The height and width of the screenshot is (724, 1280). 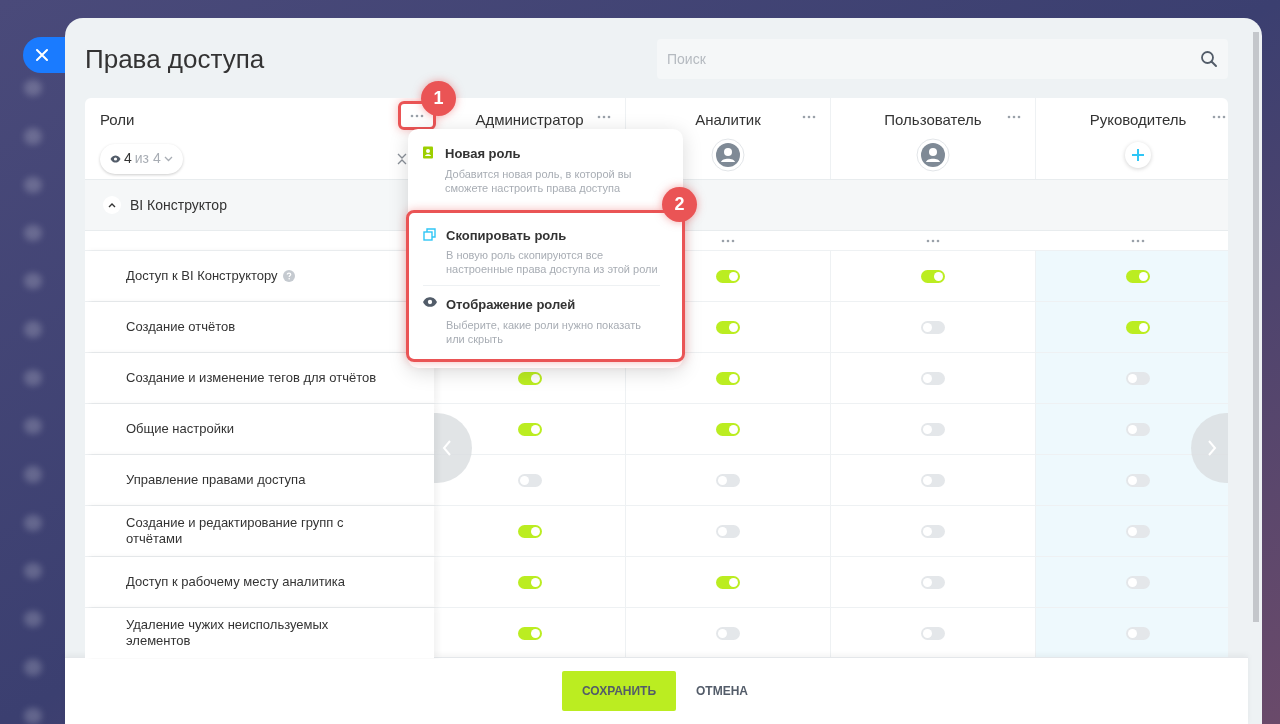 I want to click on permission-label: Создание и редактирование групп с отчётами, so click(x=235, y=531).